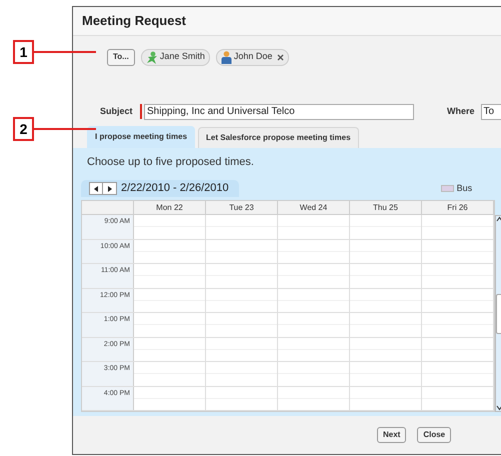  I want to click on where-field: To, so click(490, 112).